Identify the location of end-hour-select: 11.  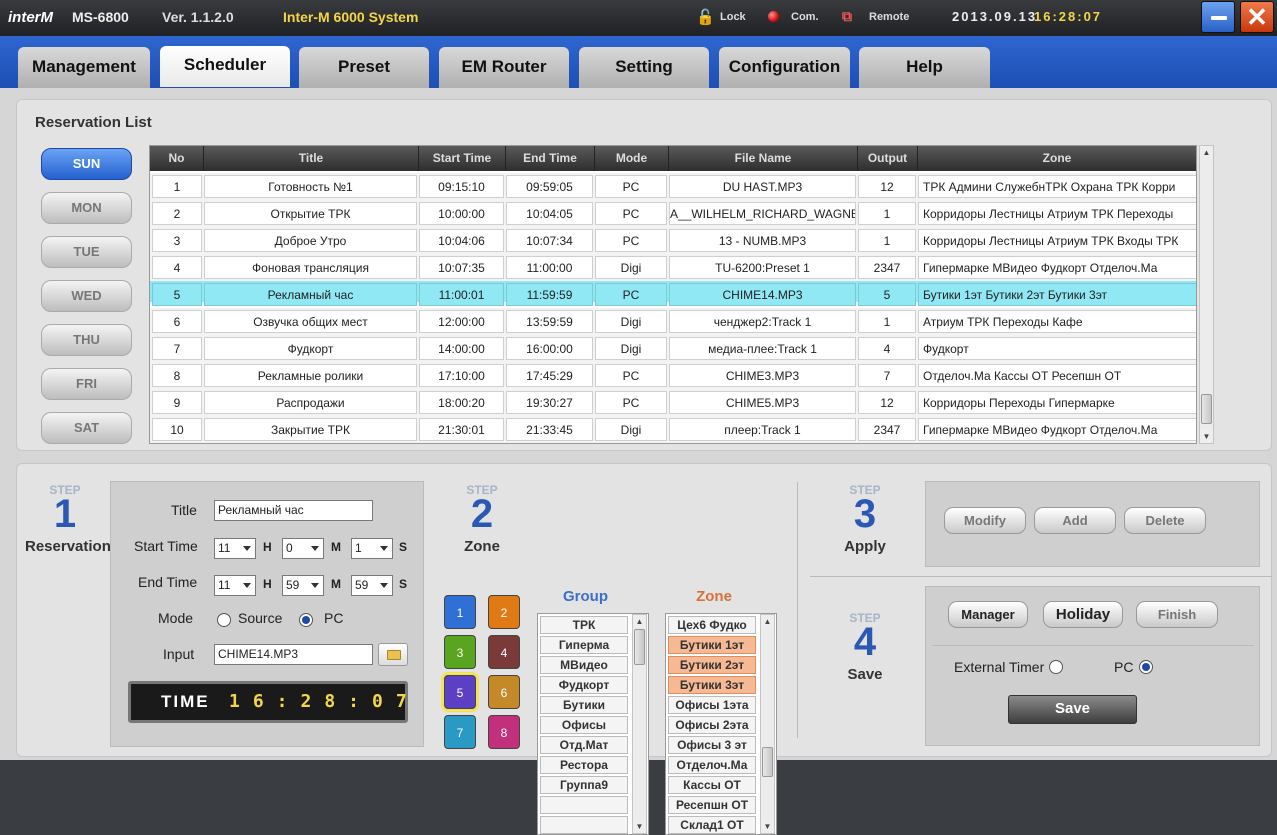
(235, 585).